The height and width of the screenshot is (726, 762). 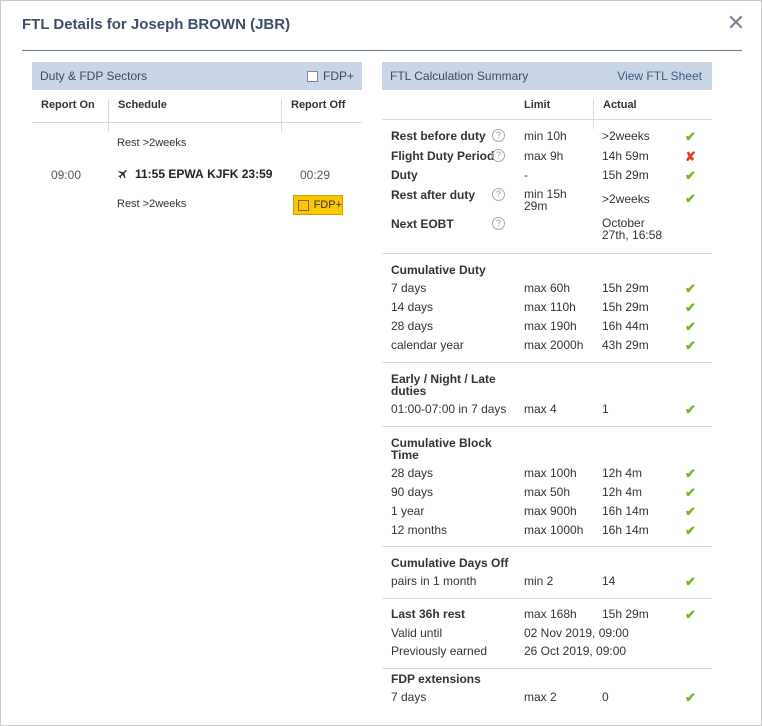 I want to click on row-label: Flight Duty Period, so click(x=443, y=156).